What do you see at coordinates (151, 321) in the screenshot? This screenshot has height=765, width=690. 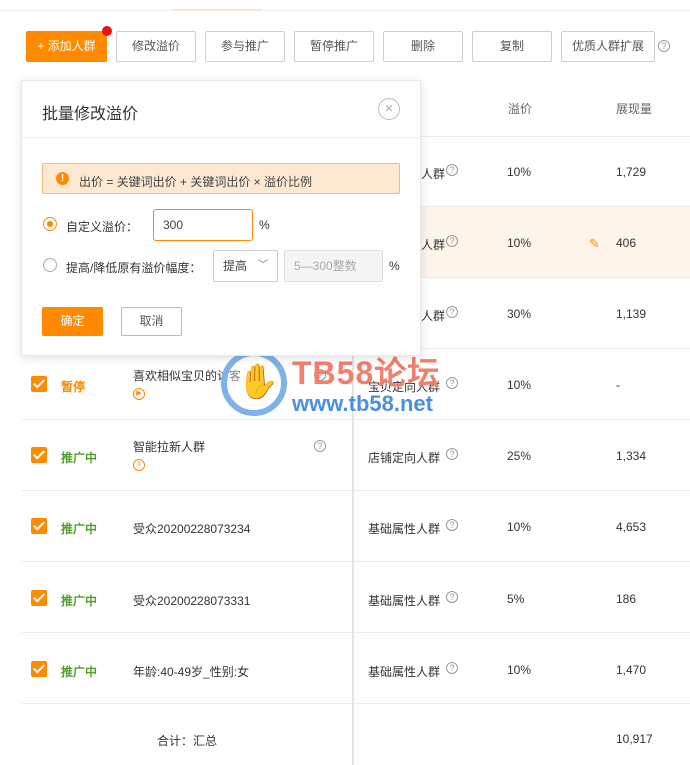 I see `cancel-button: 取消` at bounding box center [151, 321].